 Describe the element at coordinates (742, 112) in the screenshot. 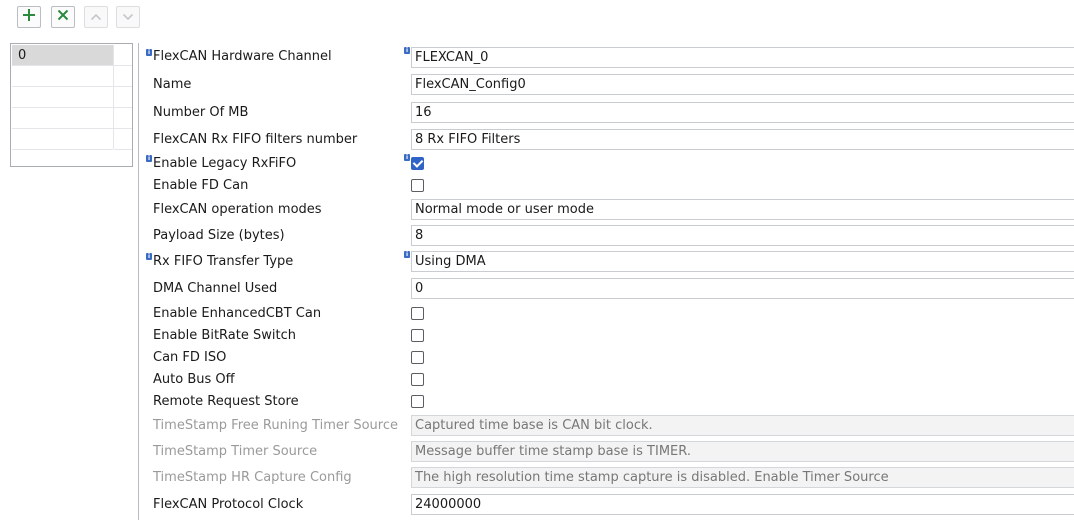

I see `number-of-mb-input: 16` at that location.